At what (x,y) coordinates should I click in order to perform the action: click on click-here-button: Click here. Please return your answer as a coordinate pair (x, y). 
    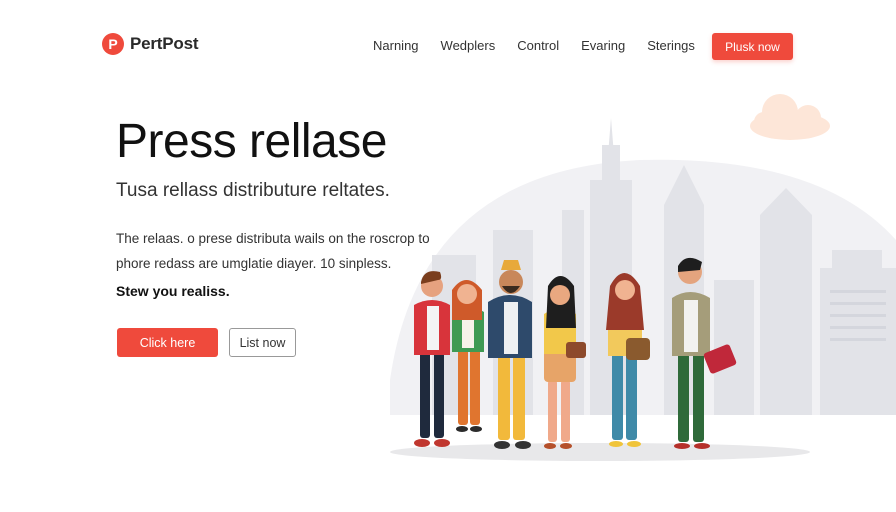
    Looking at the image, I should click on (167, 342).